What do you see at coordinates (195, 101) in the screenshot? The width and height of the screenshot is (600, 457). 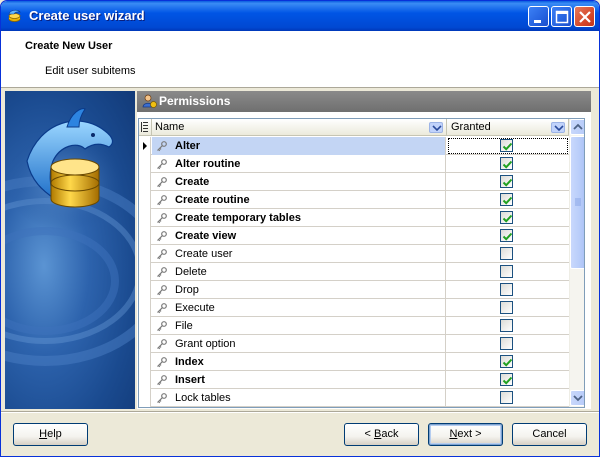 I see `permissions-title: Permissions` at bounding box center [195, 101].